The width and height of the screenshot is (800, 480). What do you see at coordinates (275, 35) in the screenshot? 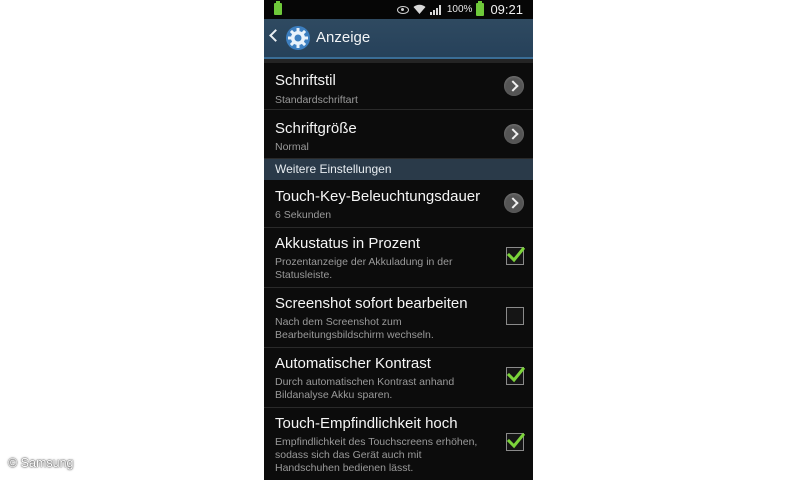
I see `back-icon` at bounding box center [275, 35].